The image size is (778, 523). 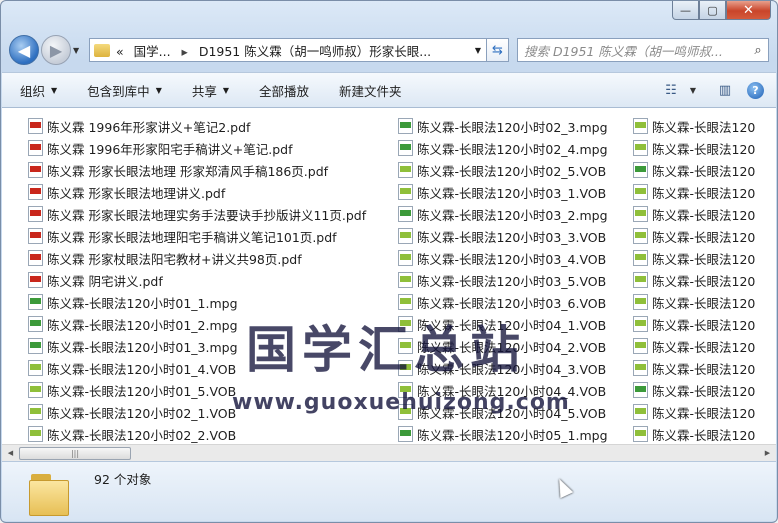 What do you see at coordinates (192, 237) in the screenshot?
I see `file-name: 陈义霖 形家长眼法地理阳宅手稿讲义笔记101页.pdf` at bounding box center [192, 237].